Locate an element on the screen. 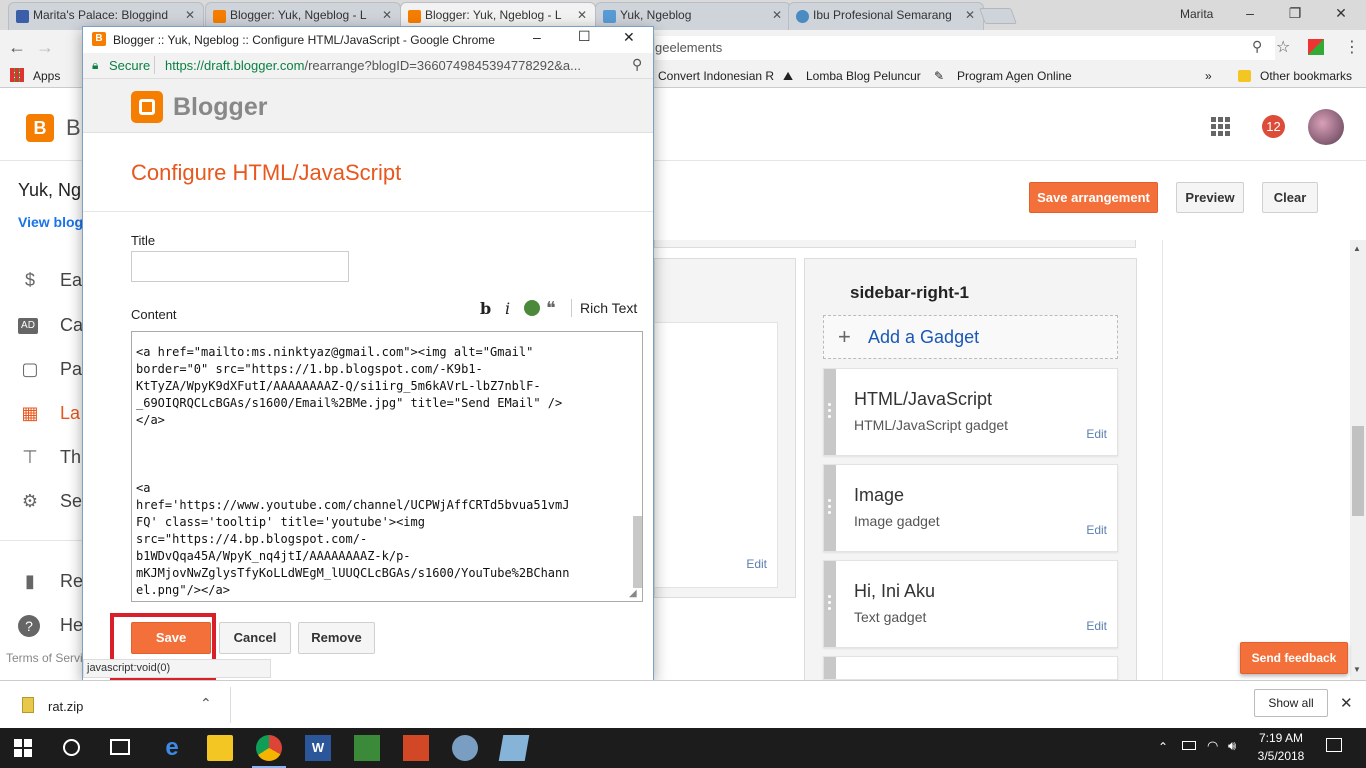 This screenshot has width=1366, height=768. google-apps-icon is located at coordinates (1221, 127).